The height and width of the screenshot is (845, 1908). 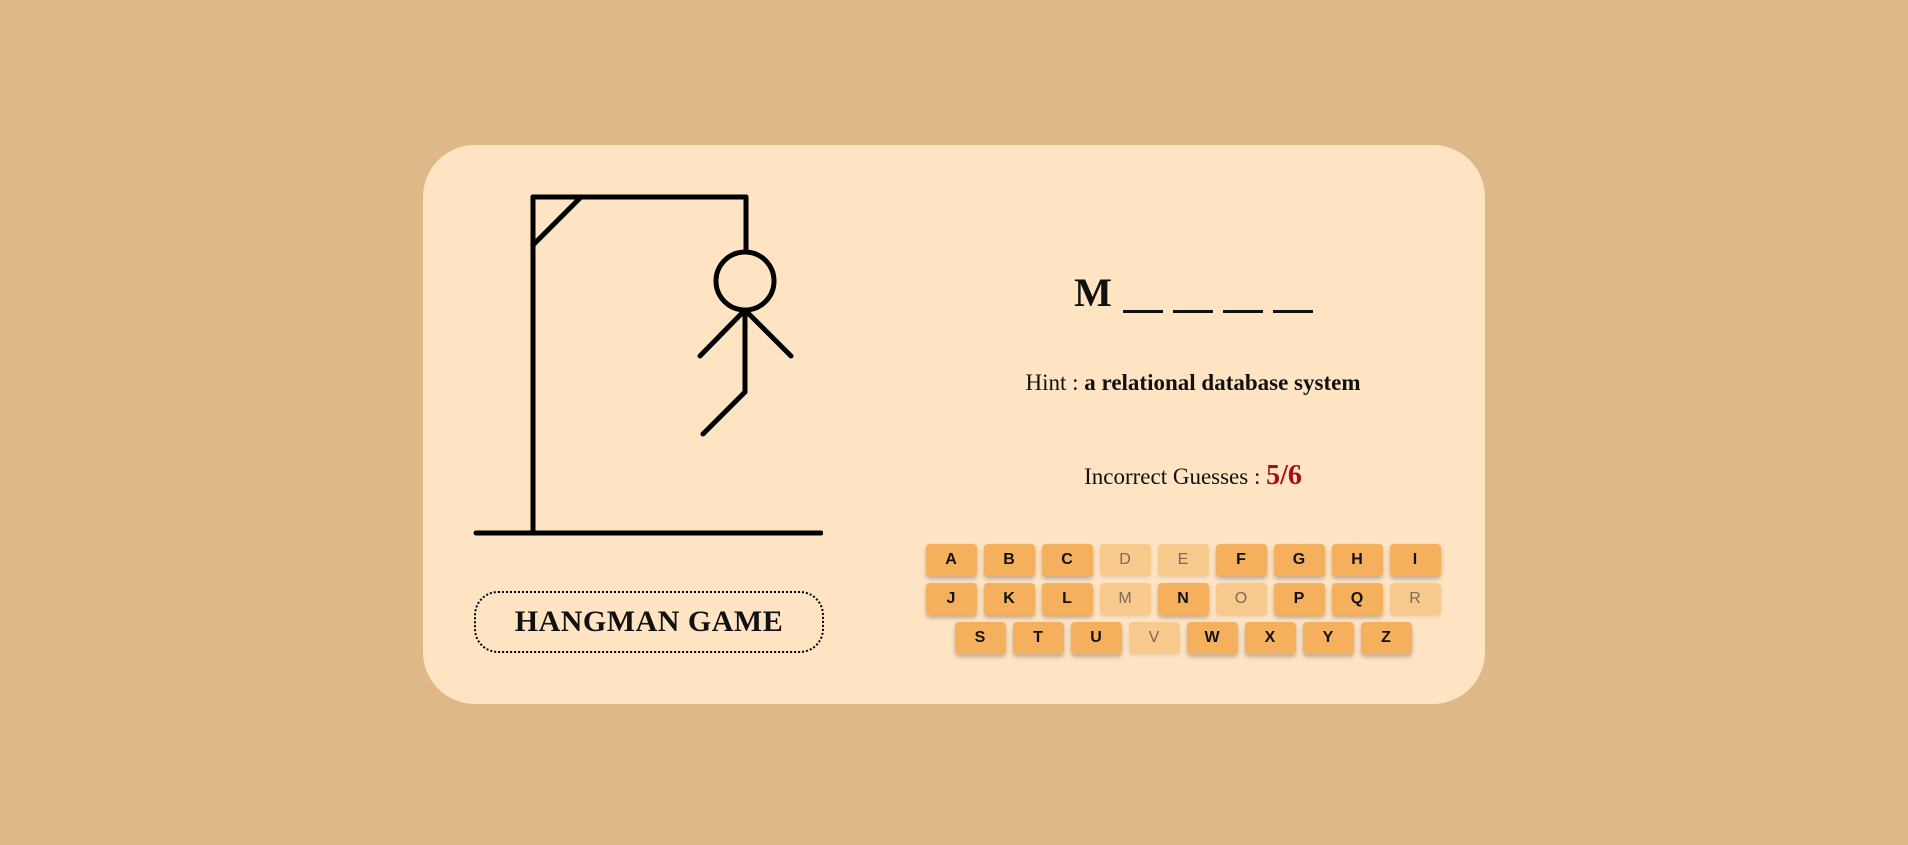 I want to click on hint-label: Hint :, so click(x=1055, y=382).